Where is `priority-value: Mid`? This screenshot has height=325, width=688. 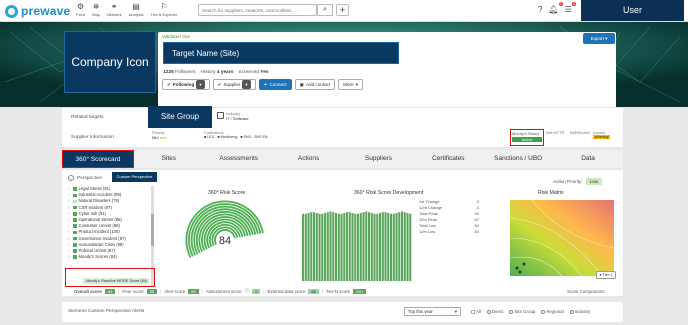
priority-value: Mid is located at coordinates (155, 137).